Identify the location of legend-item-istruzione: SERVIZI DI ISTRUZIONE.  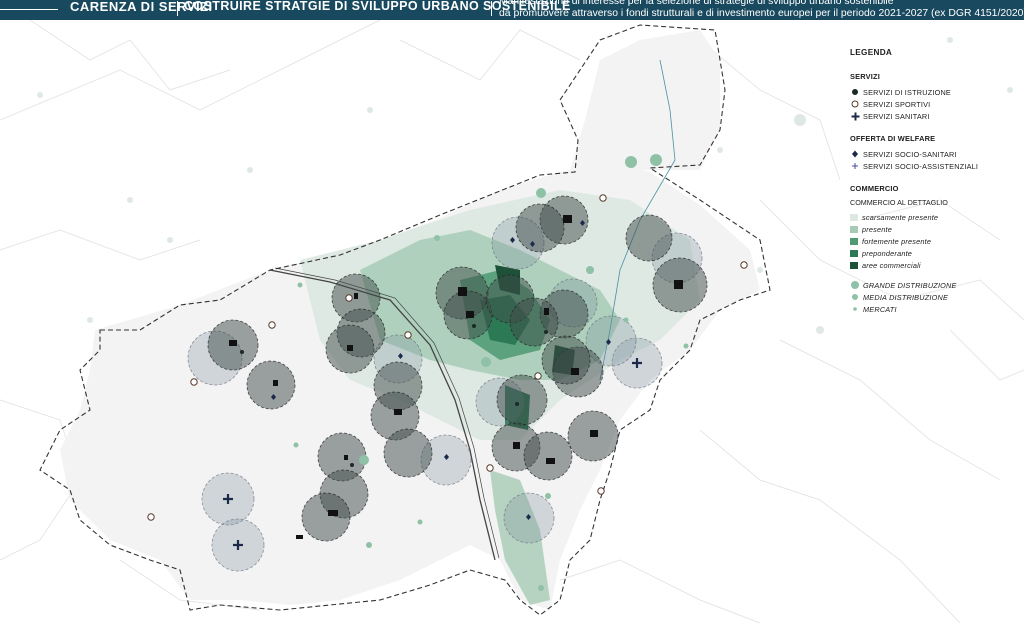
(935, 92).